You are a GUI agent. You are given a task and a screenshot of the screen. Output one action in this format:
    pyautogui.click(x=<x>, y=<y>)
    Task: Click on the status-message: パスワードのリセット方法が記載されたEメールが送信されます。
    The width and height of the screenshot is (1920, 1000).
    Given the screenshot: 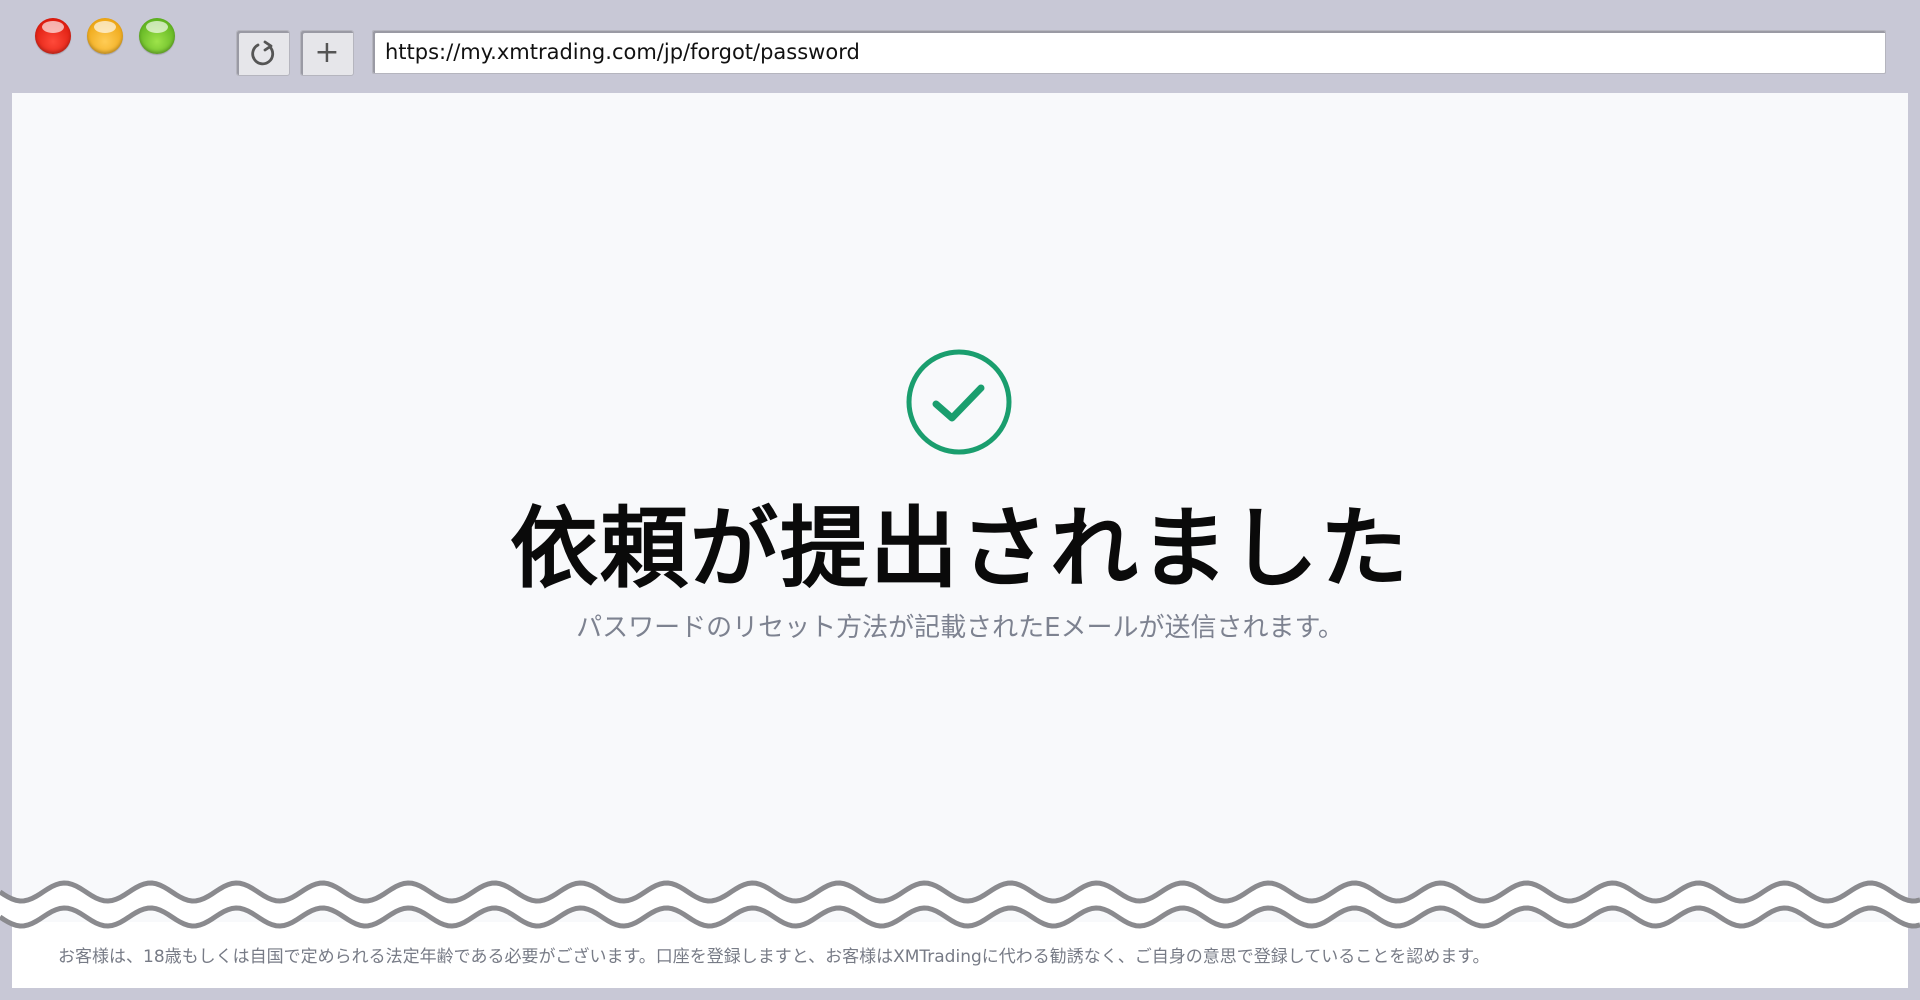 What is the action you would take?
    pyautogui.click(x=960, y=628)
    